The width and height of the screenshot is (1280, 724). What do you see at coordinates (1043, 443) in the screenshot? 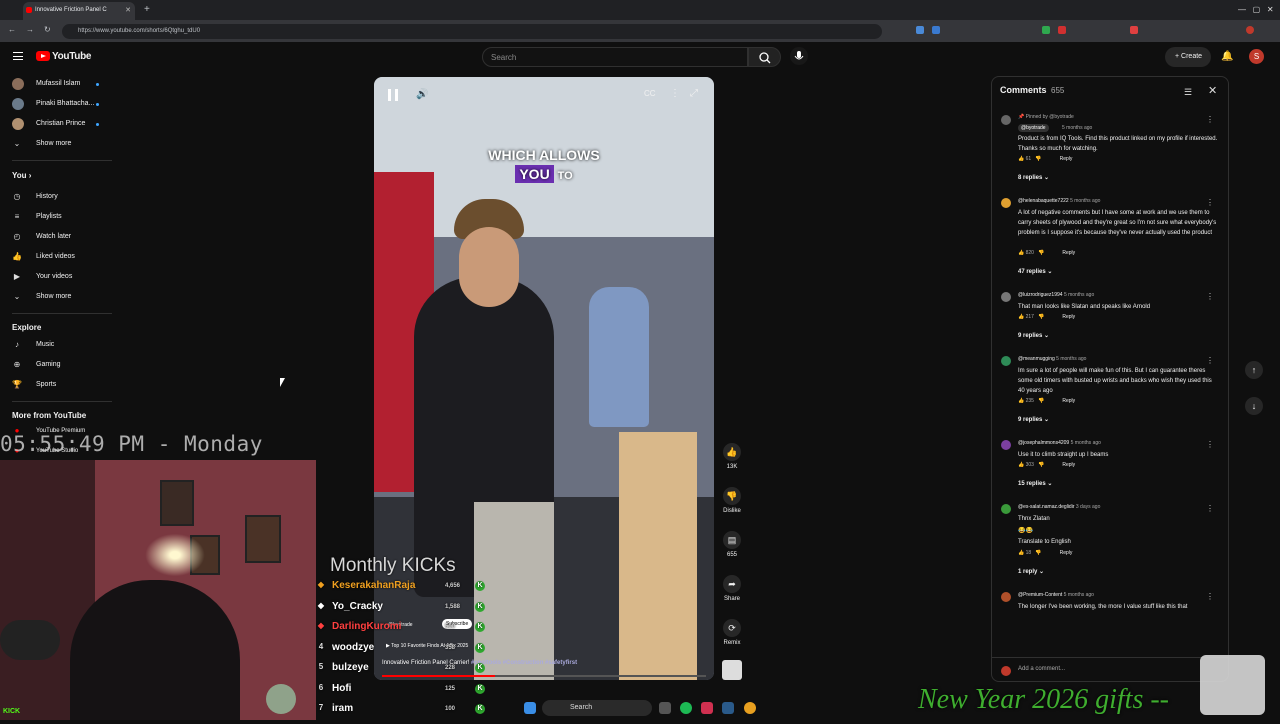
I see `comment-author: @josephalmmons4209` at bounding box center [1043, 443].